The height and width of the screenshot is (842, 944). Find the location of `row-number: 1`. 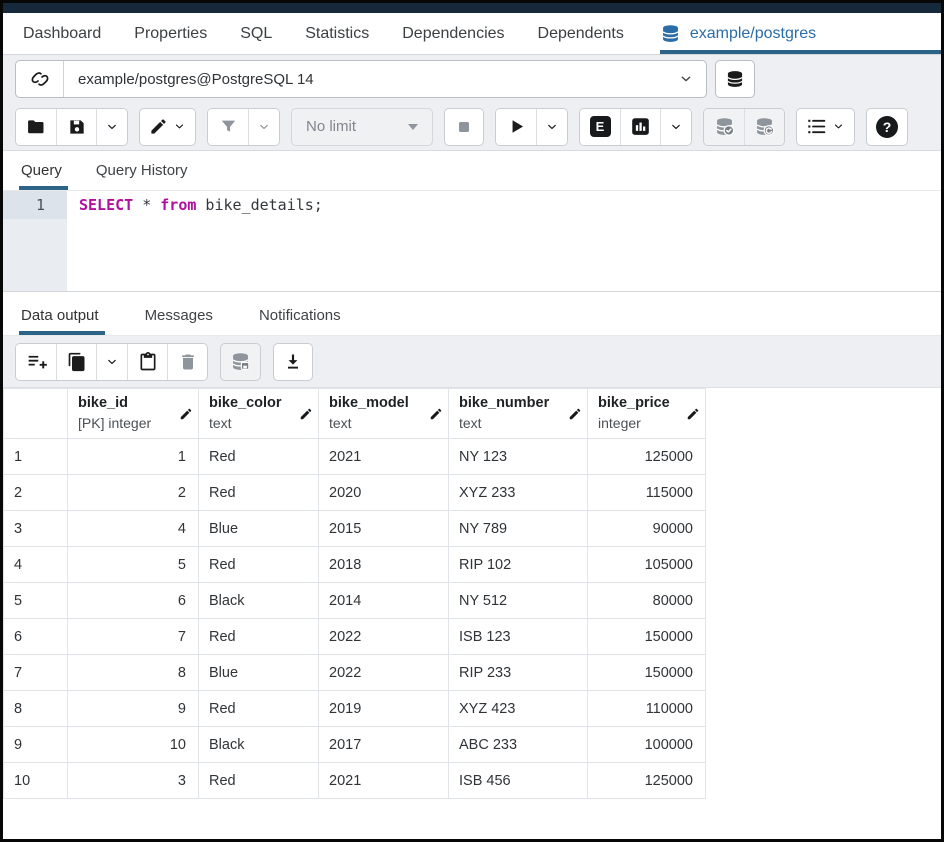

row-number: 1 is located at coordinates (35, 456).